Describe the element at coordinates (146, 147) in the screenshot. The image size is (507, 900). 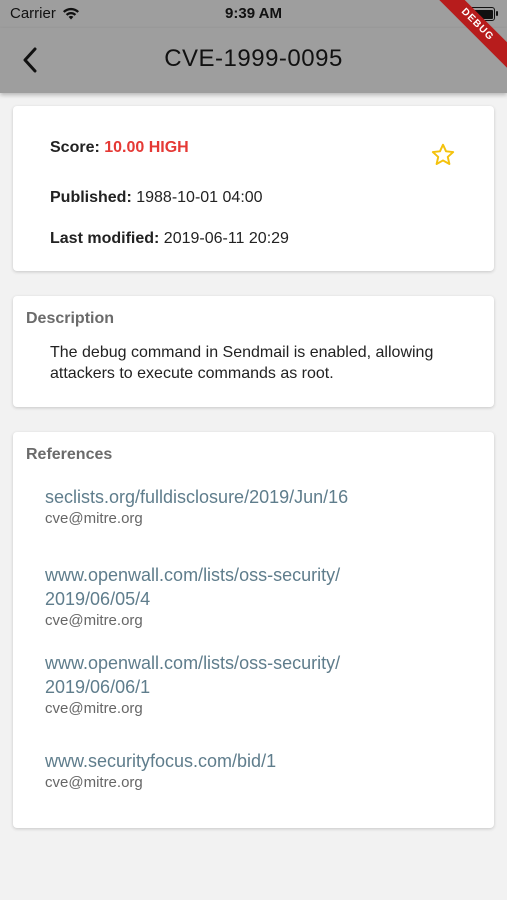
I see `score-value: 10.00 HIGH` at that location.